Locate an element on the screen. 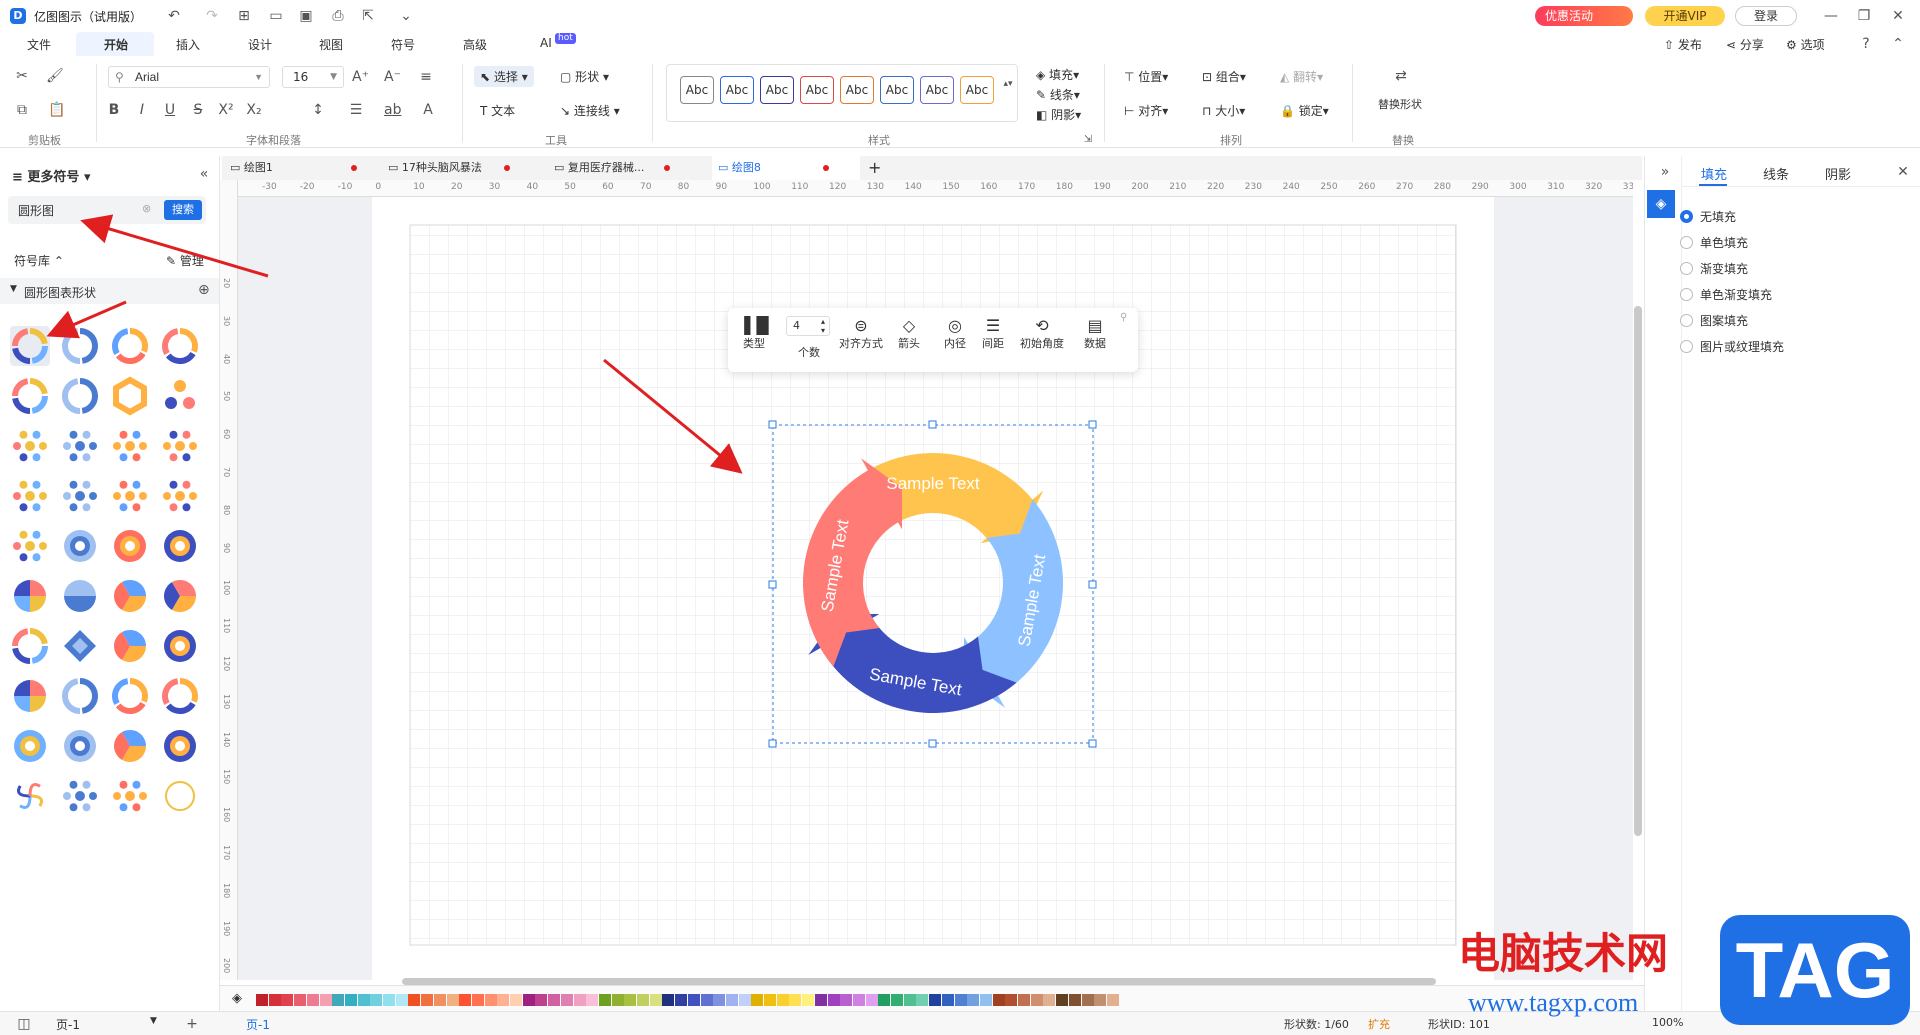 The width and height of the screenshot is (1920, 1035). font-color-icon: A is located at coordinates (428, 110).